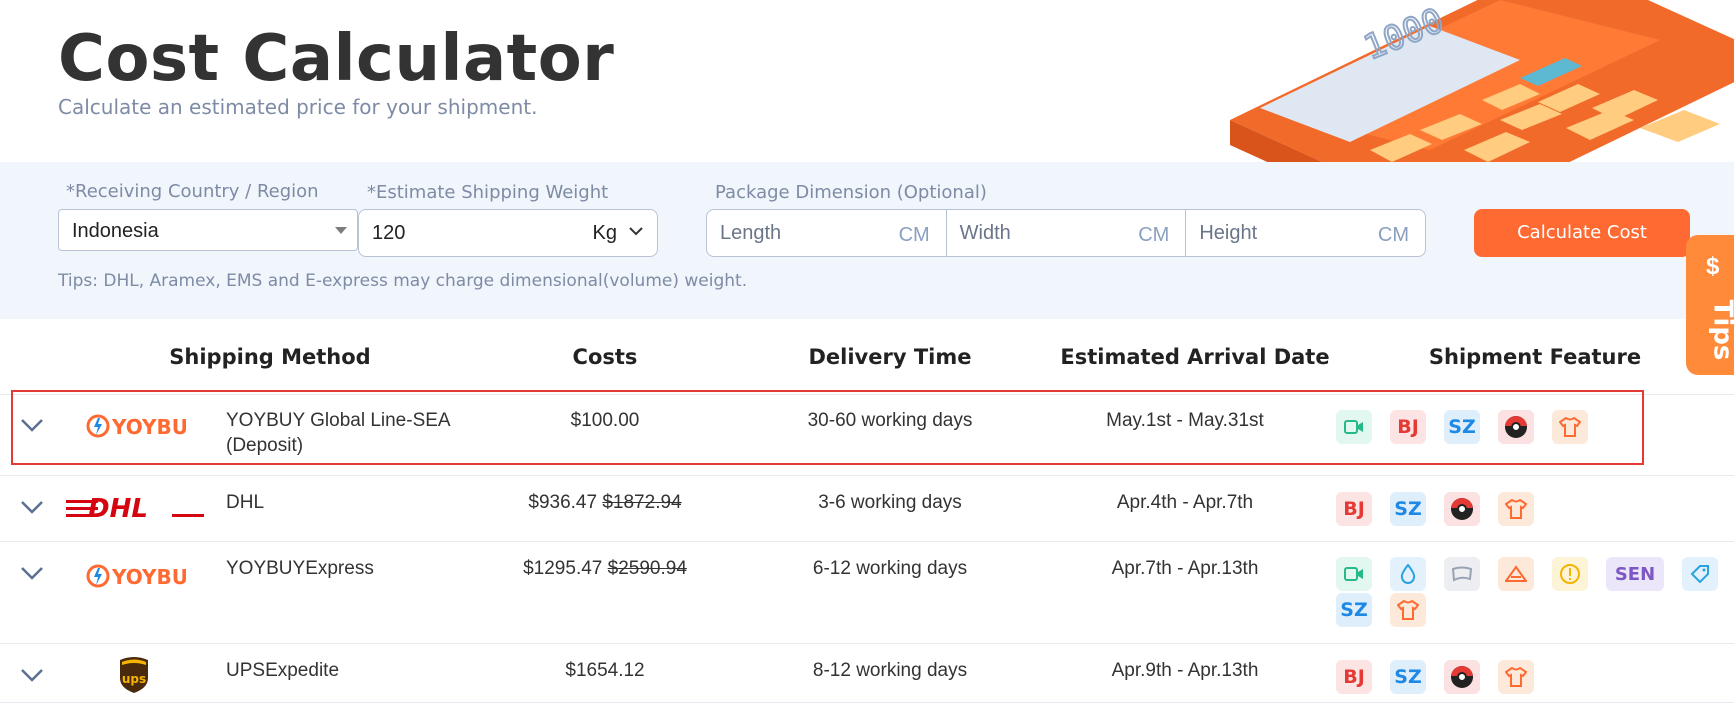 Image resolution: width=1734 pixels, height=703 pixels. Describe the element at coordinates (134, 679) in the screenshot. I see `row-logo-text: ups` at that location.